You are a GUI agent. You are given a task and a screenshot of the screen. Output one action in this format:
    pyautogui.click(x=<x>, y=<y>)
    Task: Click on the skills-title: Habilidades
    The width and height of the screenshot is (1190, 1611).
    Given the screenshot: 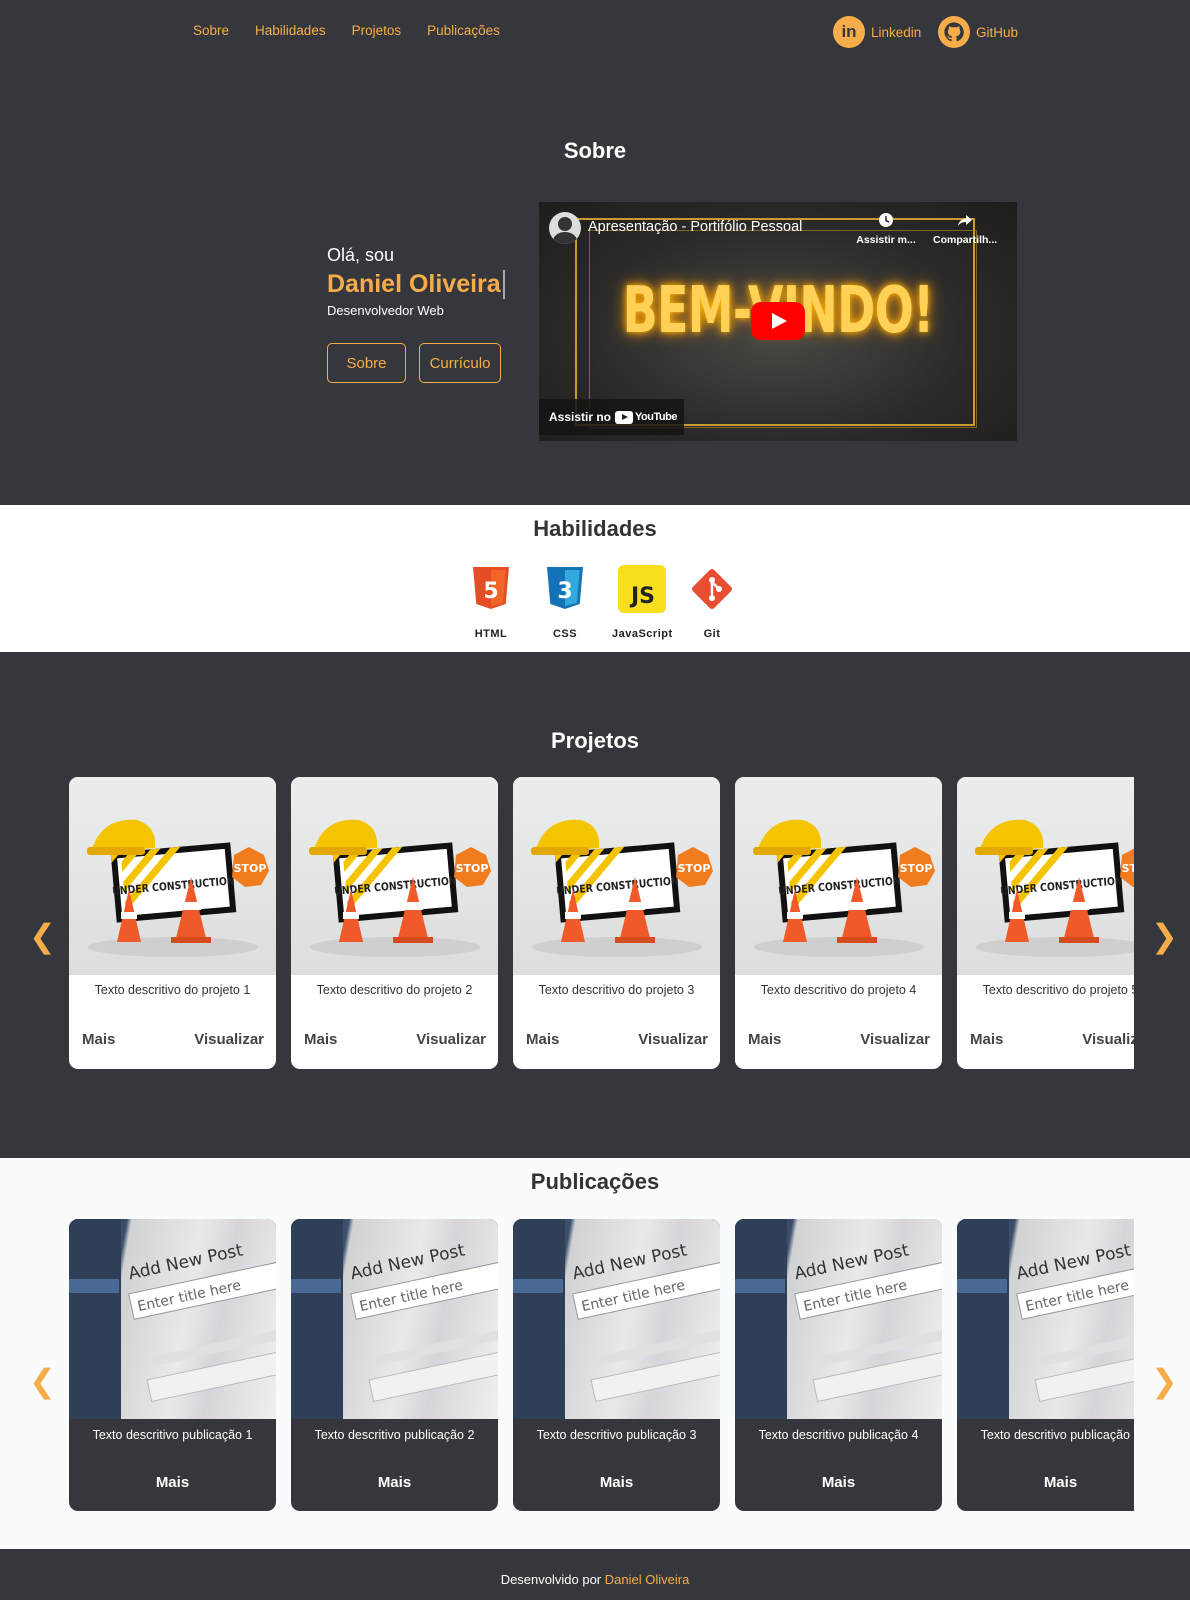 What is the action you would take?
    pyautogui.click(x=595, y=528)
    